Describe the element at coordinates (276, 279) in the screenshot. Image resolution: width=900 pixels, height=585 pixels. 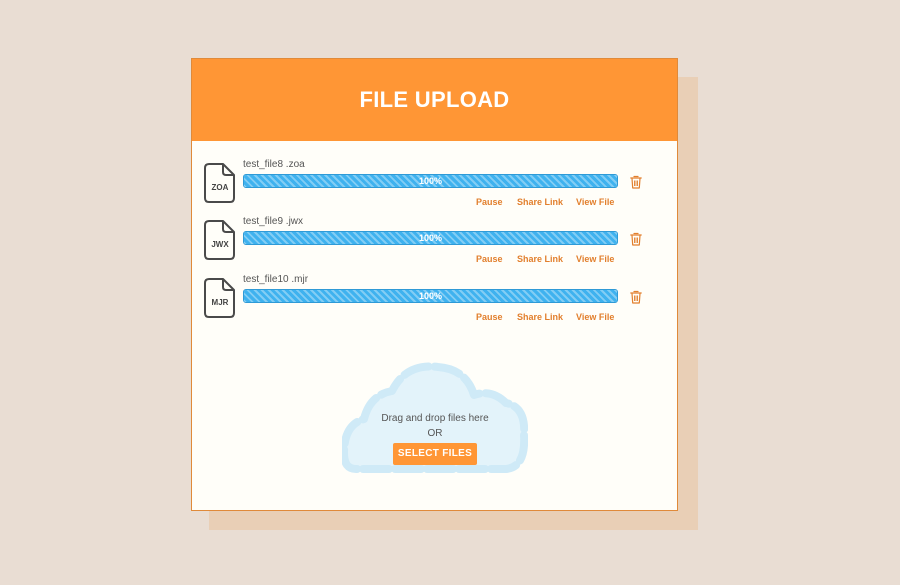
I see `file-name: test_file10 .mjr` at that location.